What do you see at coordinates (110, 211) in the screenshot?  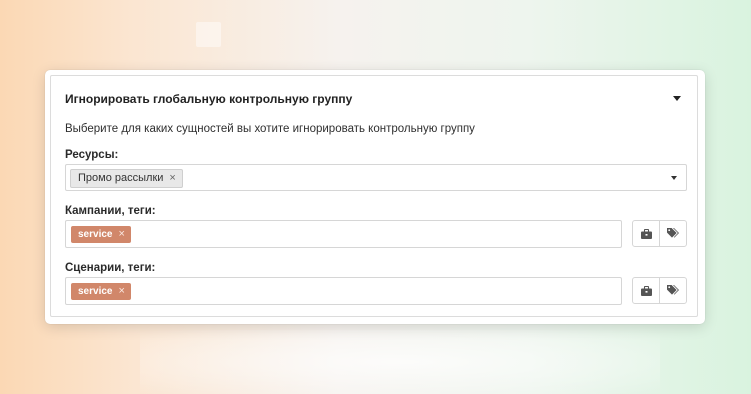 I see `campaigns-label: Кампании, теги:` at bounding box center [110, 211].